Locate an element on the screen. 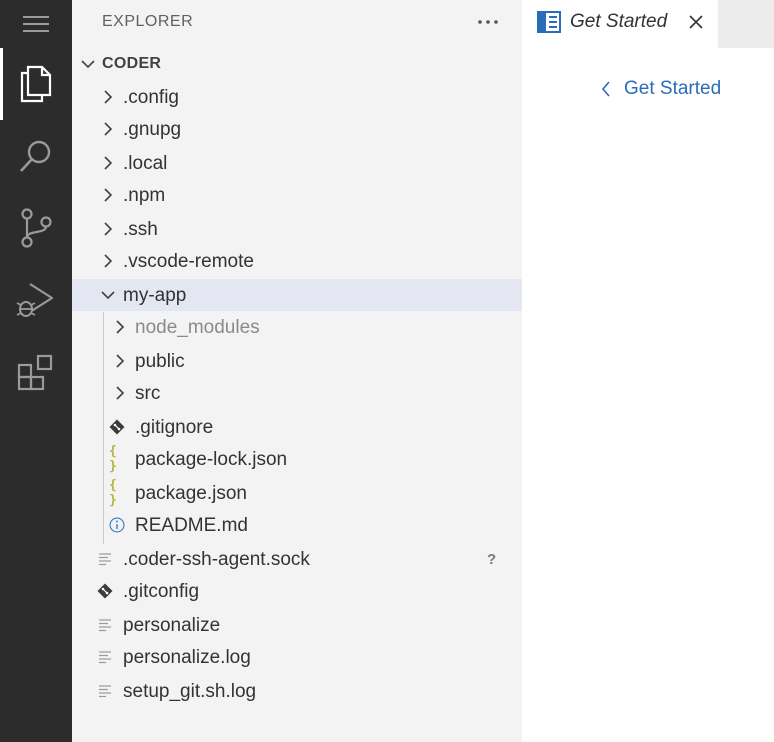 Image resolution: width=774 pixels, height=742 pixels. menu-button is located at coordinates (36, 24).